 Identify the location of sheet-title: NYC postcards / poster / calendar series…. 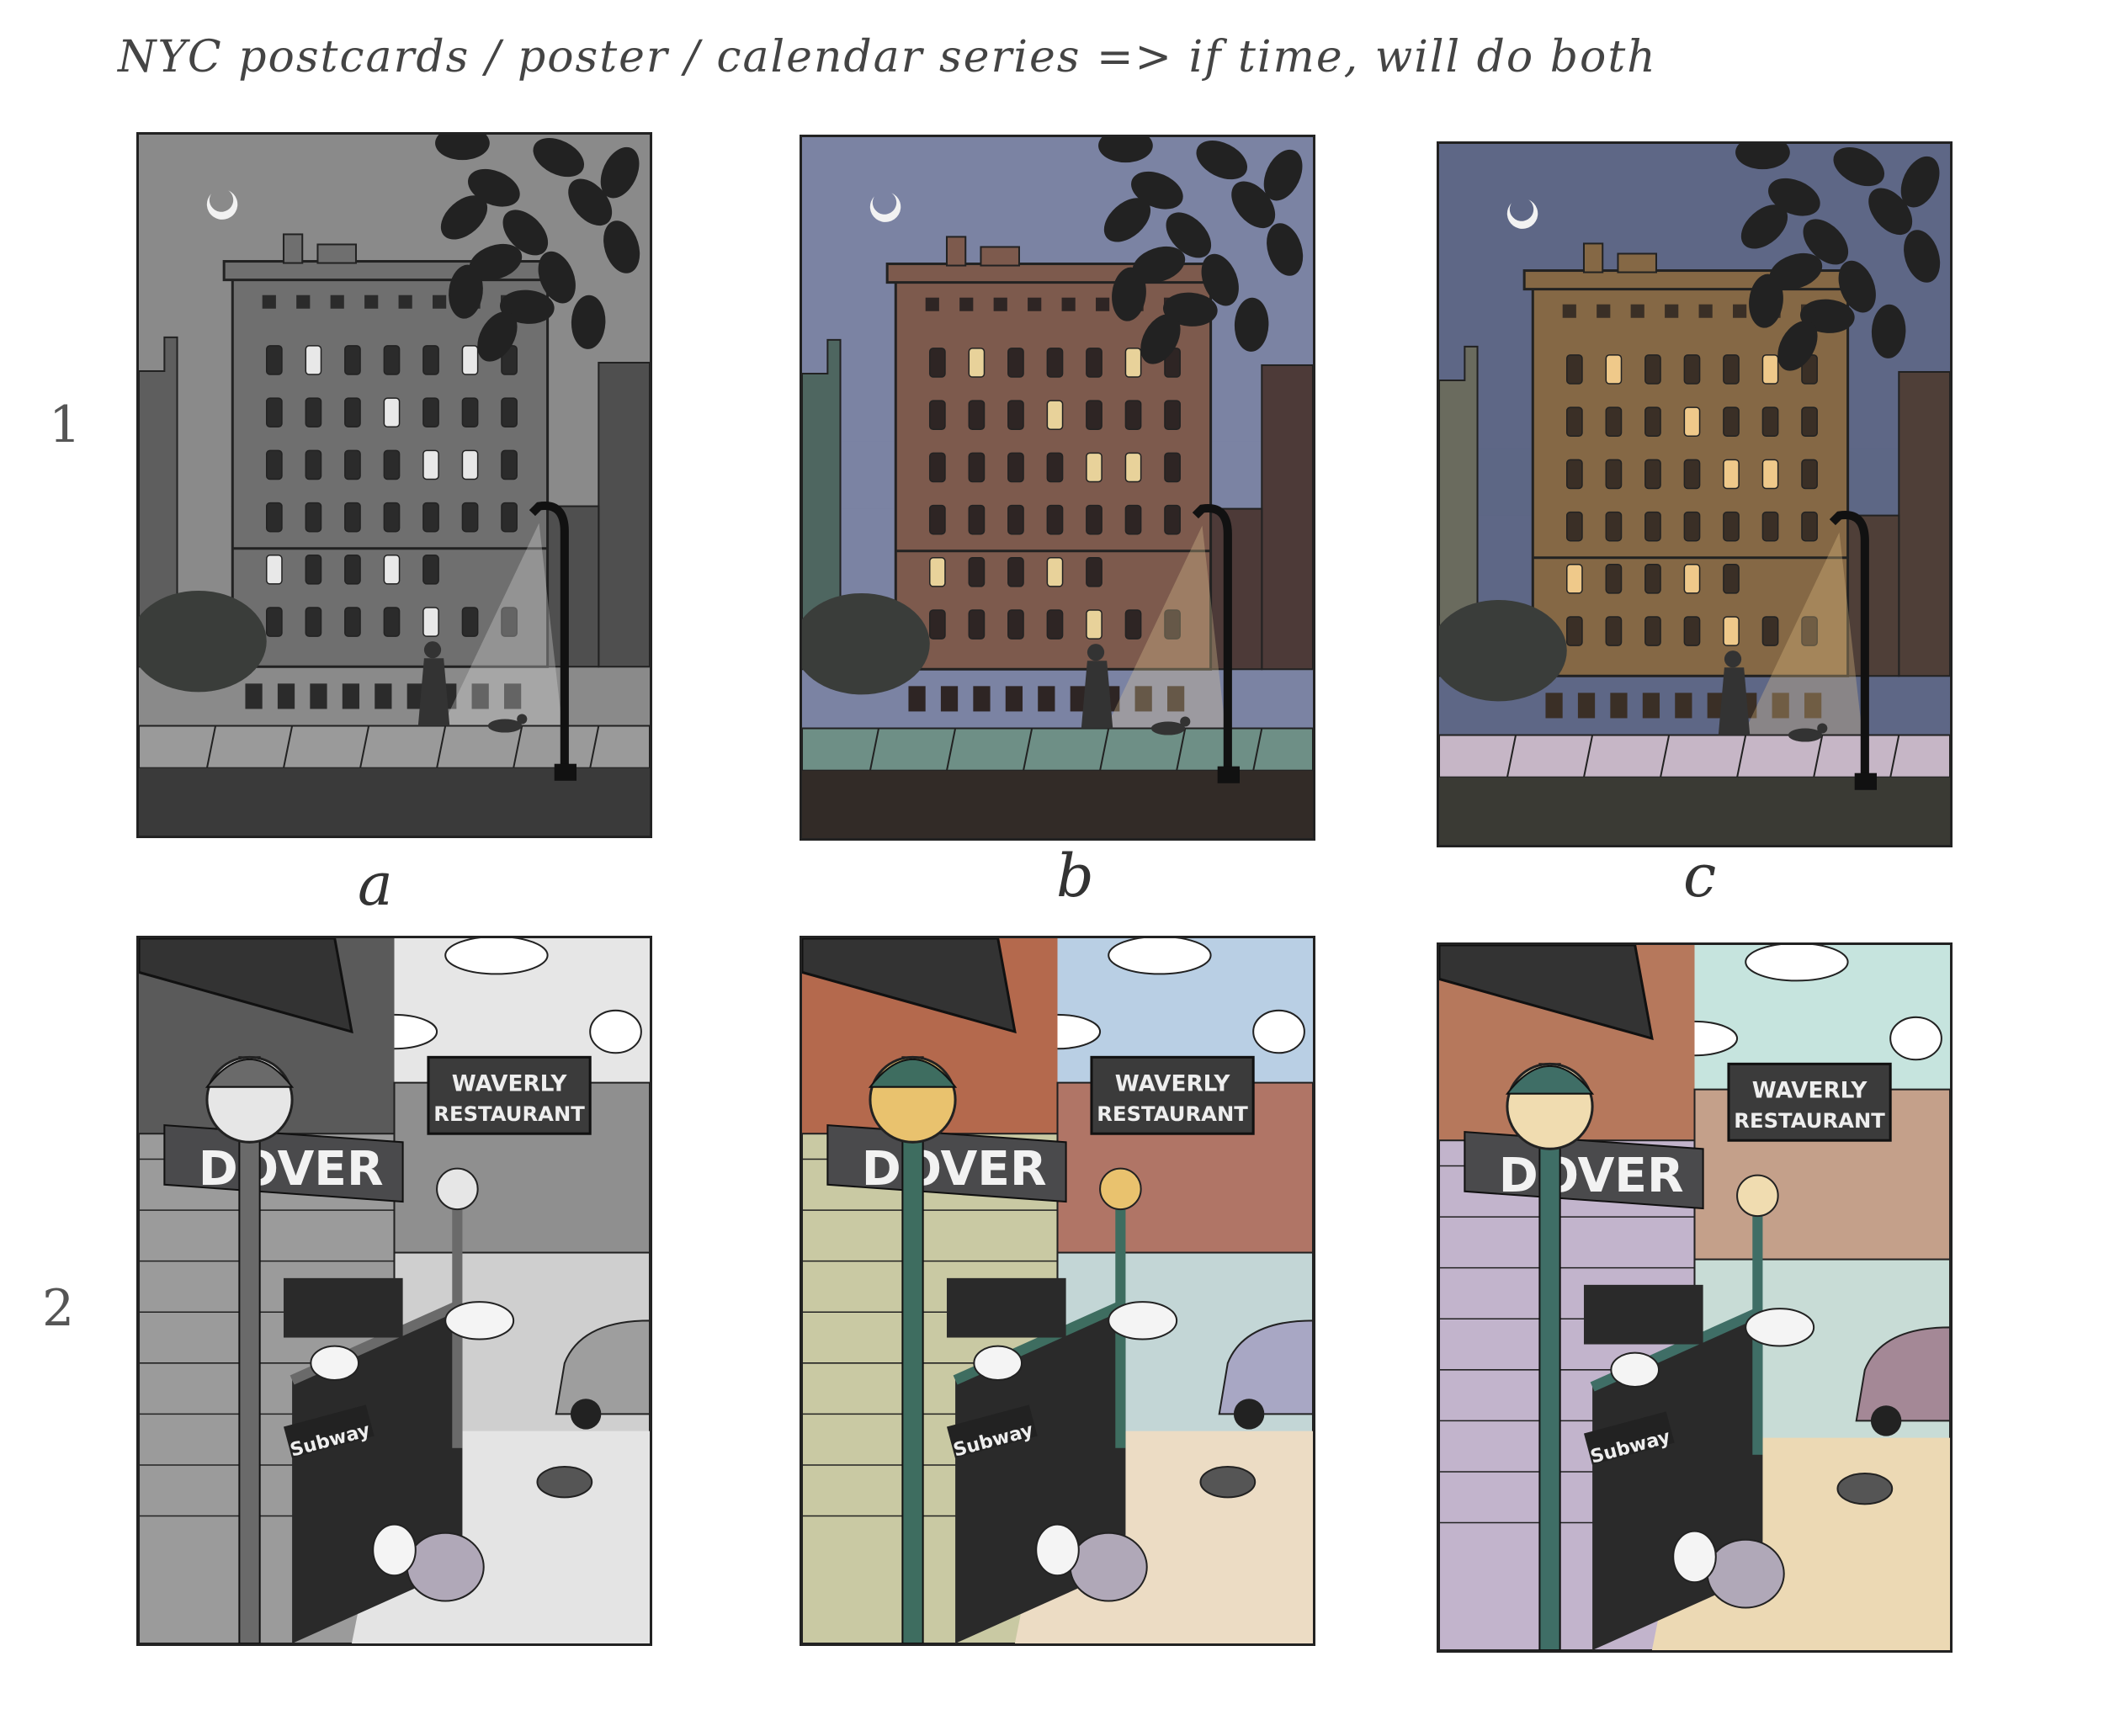
(887, 57).